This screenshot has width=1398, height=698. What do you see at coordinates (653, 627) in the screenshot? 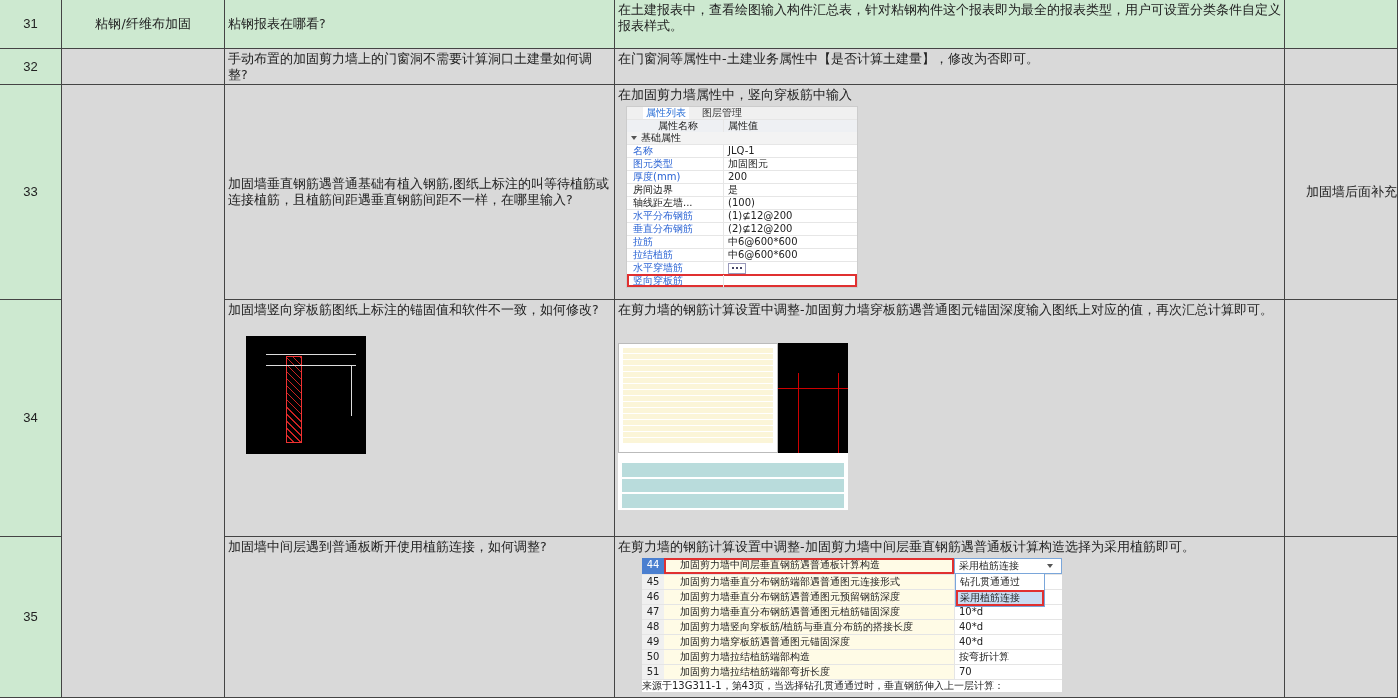
I see `row-number: 48` at bounding box center [653, 627].